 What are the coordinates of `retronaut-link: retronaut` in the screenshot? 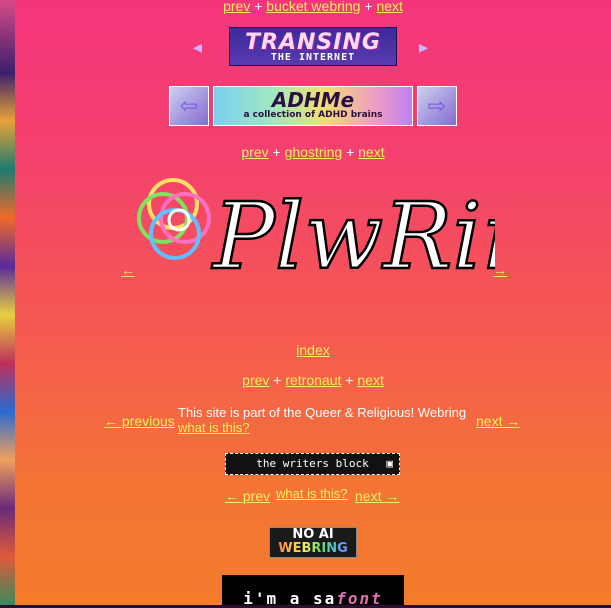 It's located at (313, 380).